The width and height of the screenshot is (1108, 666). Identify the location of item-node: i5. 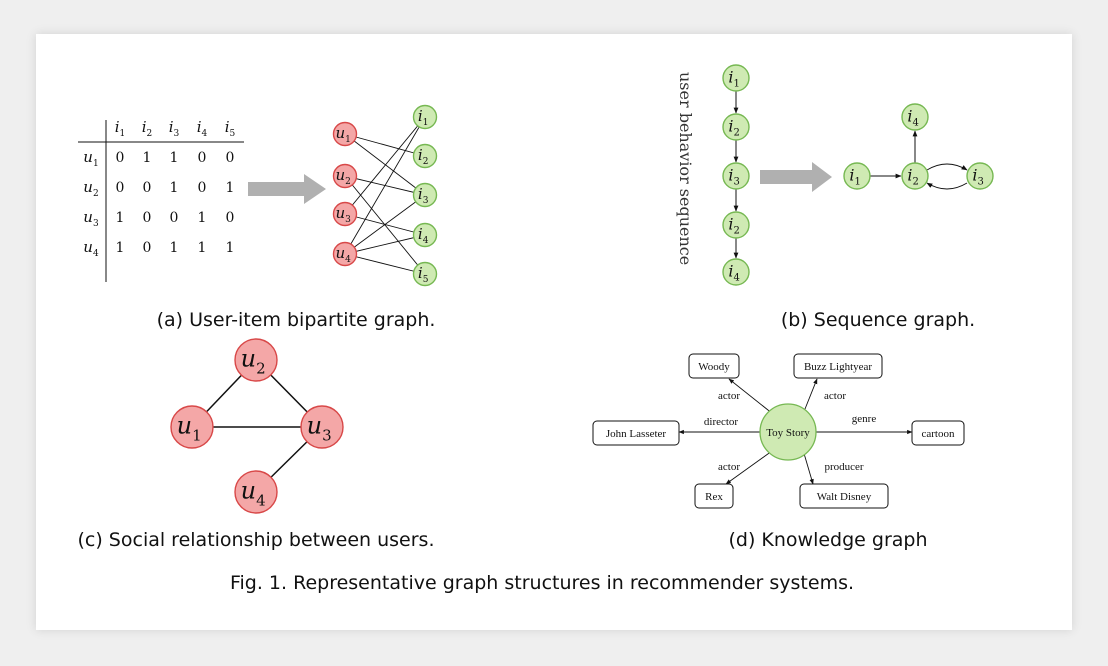
(425, 274).